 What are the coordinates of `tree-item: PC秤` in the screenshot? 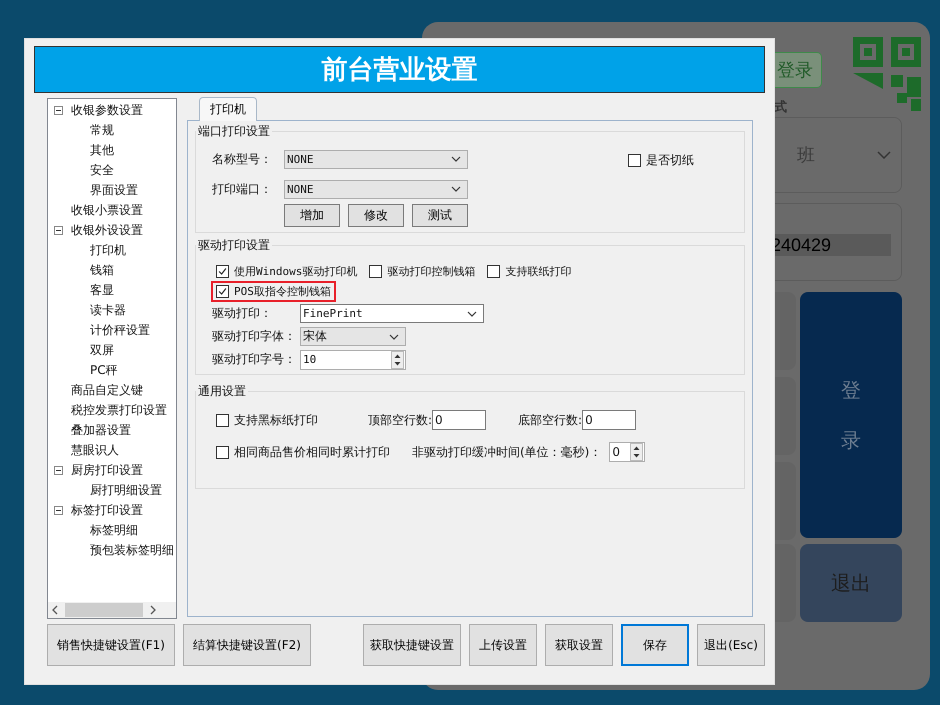 It's located at (104, 370).